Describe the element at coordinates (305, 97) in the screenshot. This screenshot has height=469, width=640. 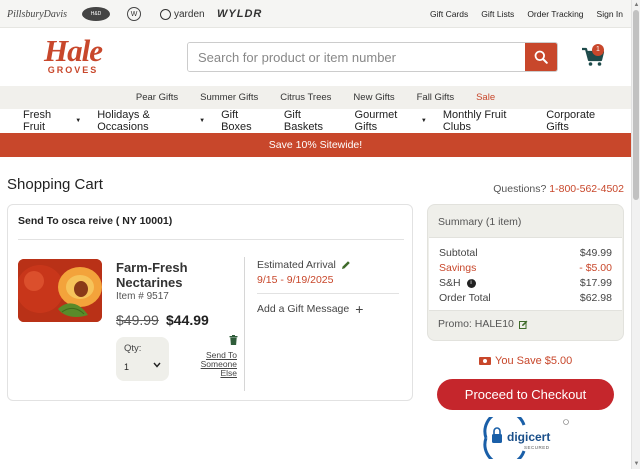
I see `category-citrus-trees: Citrus Trees` at that location.